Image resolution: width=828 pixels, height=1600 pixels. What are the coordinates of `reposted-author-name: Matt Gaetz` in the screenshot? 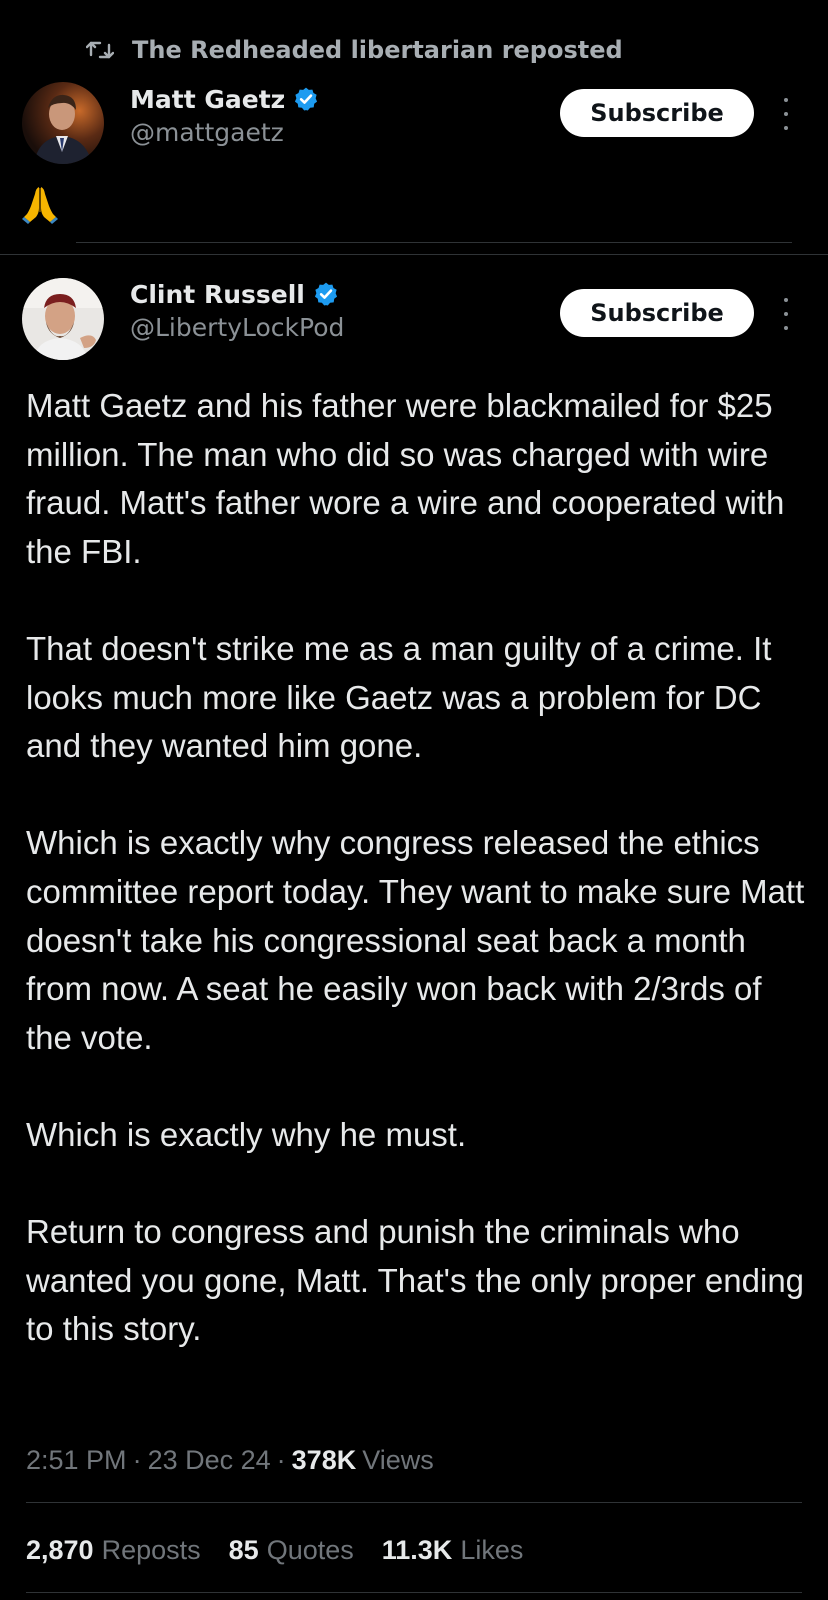 It's located at (207, 99).